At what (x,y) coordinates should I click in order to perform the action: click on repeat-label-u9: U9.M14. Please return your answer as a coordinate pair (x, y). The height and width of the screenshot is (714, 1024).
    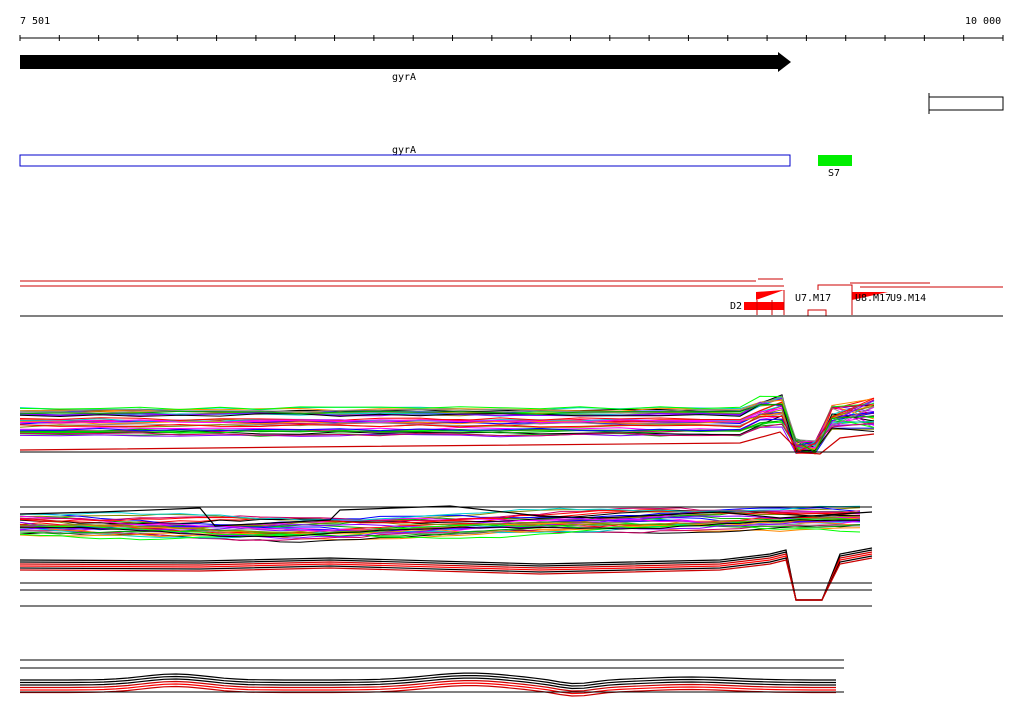
    Looking at the image, I should click on (908, 298).